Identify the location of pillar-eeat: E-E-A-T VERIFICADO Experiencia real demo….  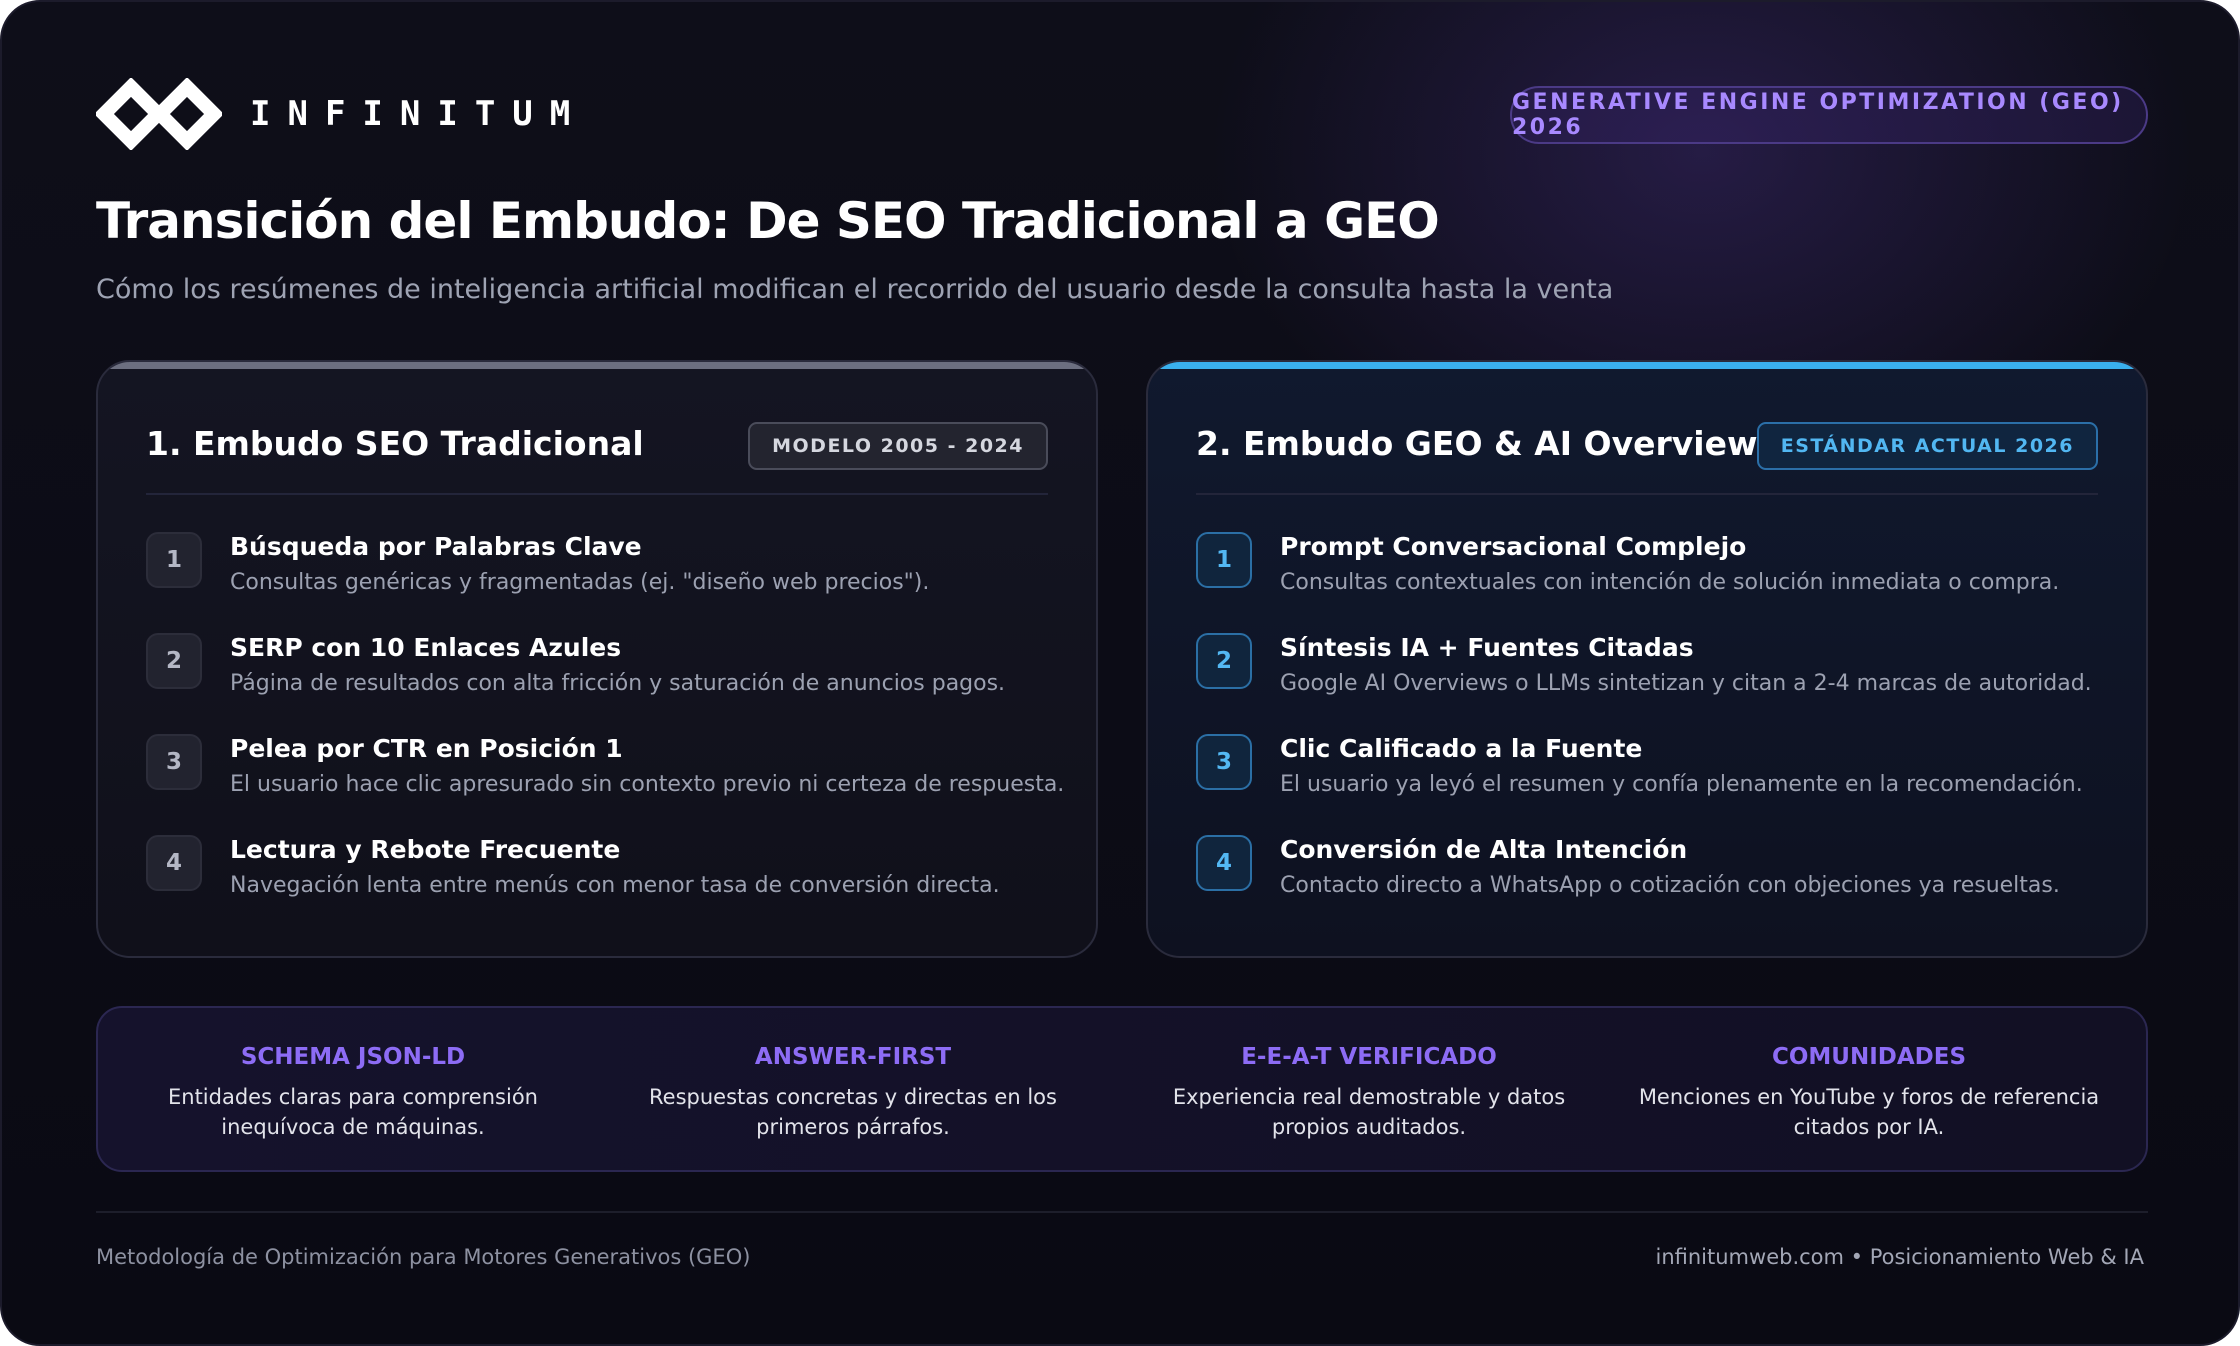
(1369, 1093).